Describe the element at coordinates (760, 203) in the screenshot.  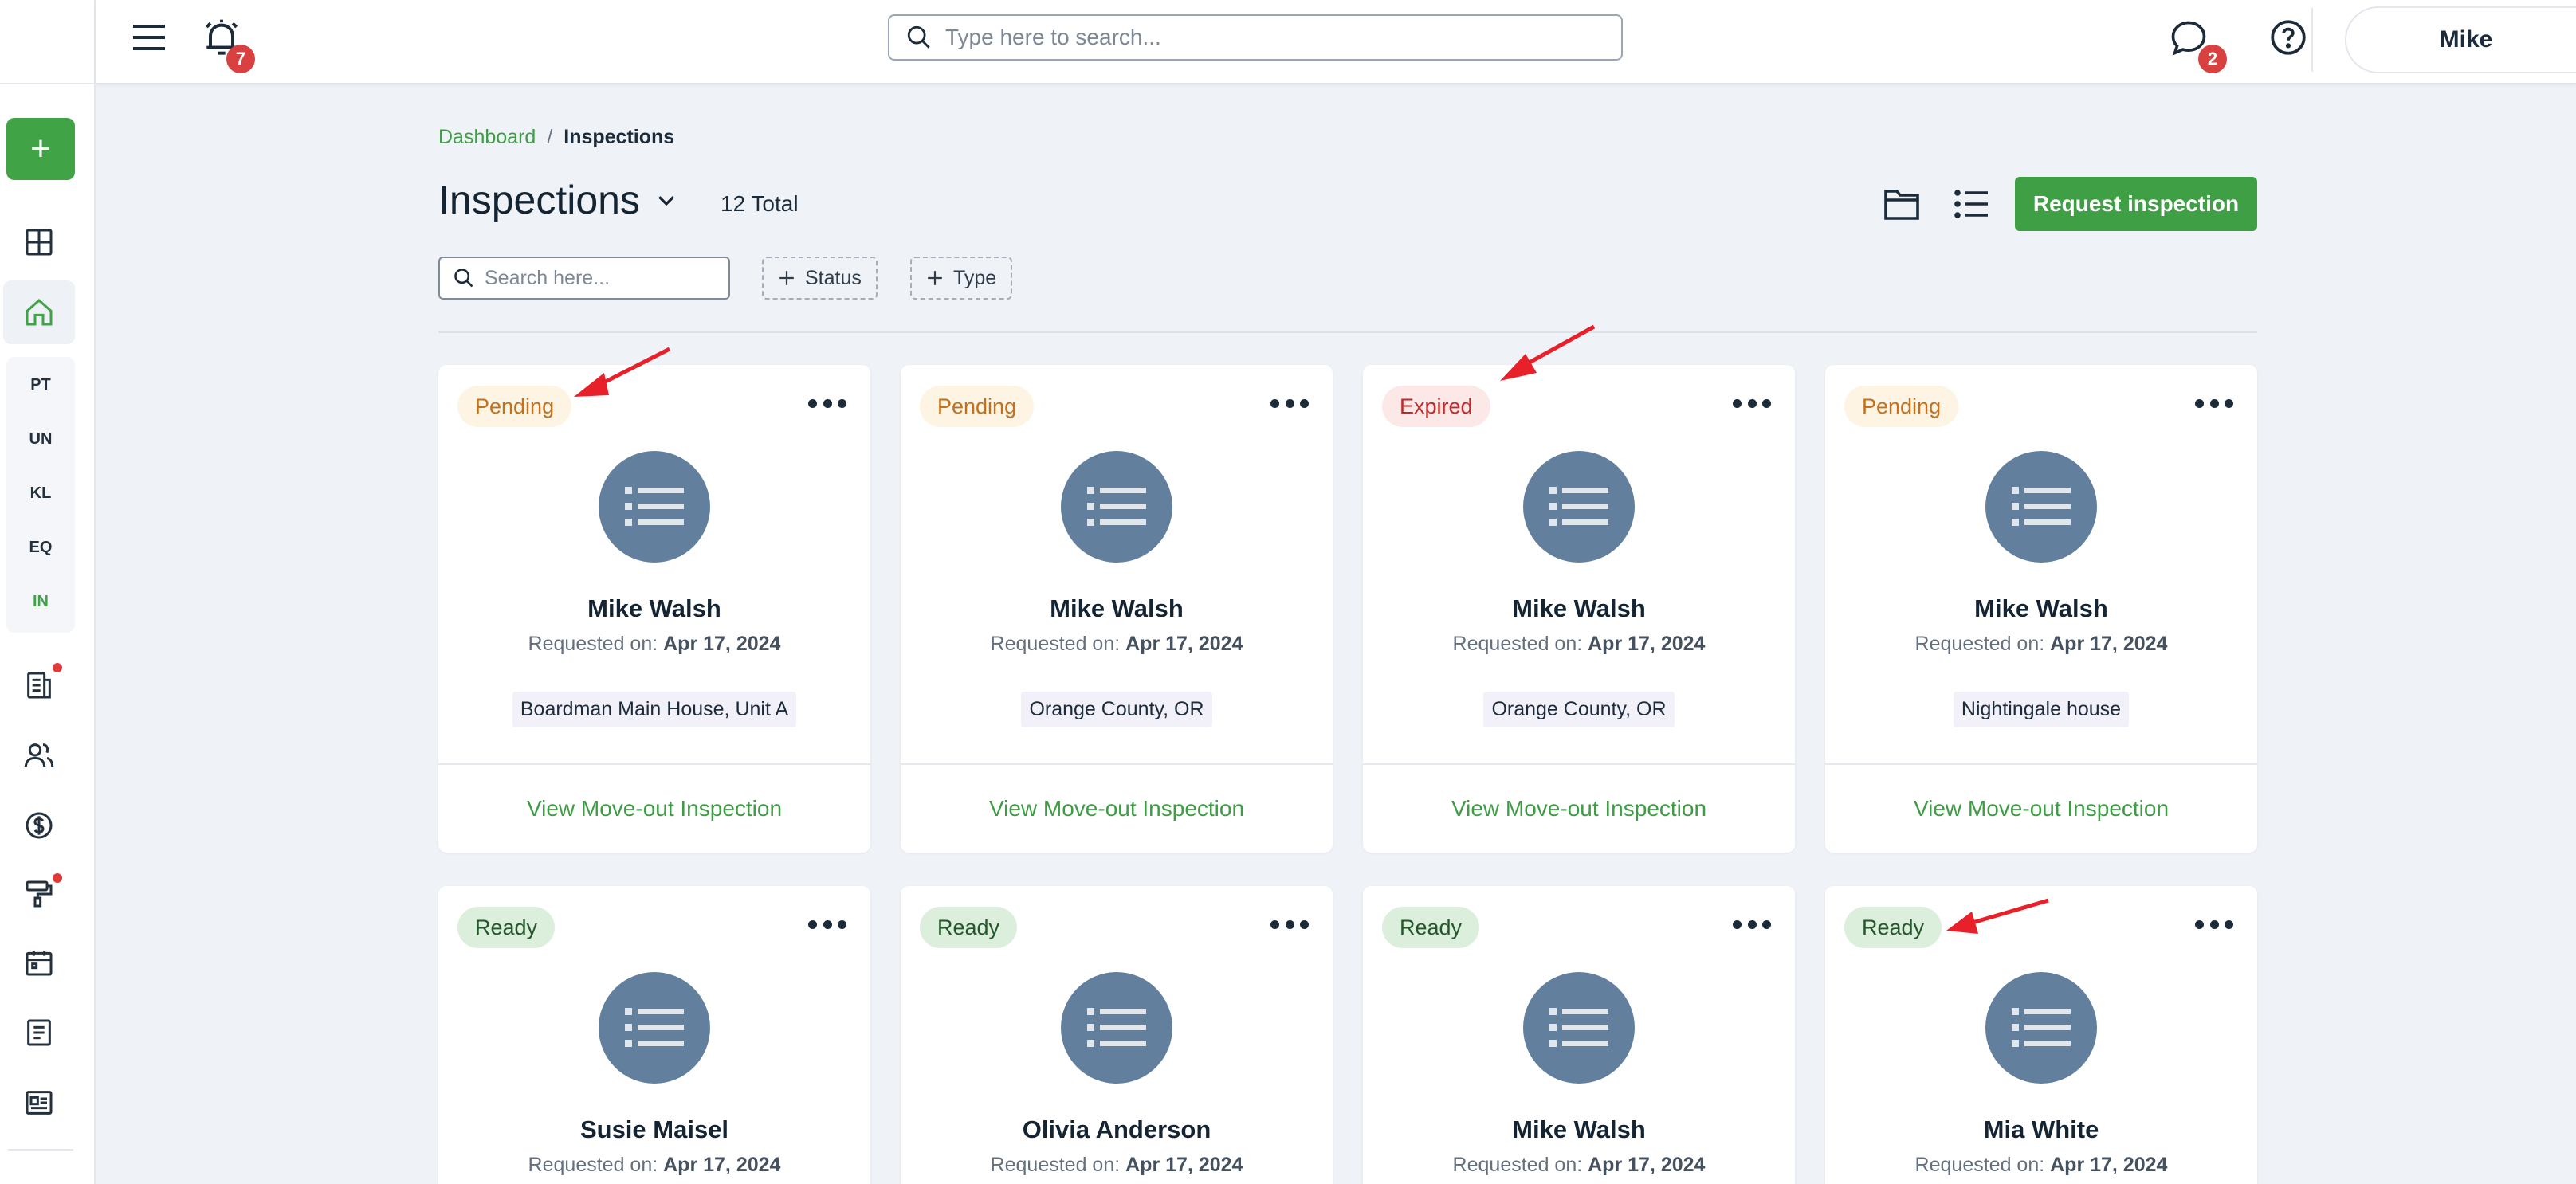
I see `total-count: 12 Total` at that location.